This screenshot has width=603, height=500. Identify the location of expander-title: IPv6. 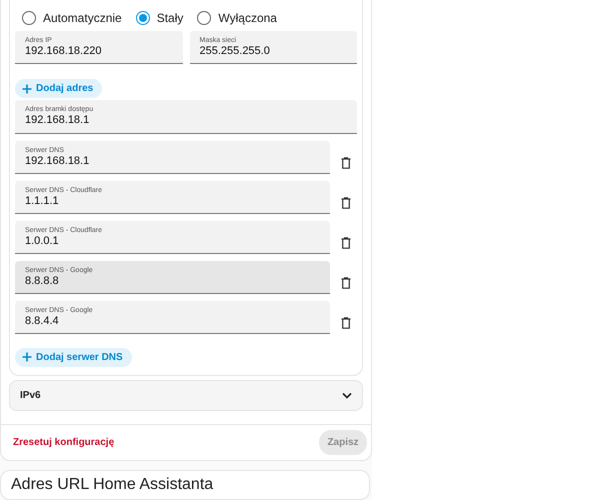
(30, 395).